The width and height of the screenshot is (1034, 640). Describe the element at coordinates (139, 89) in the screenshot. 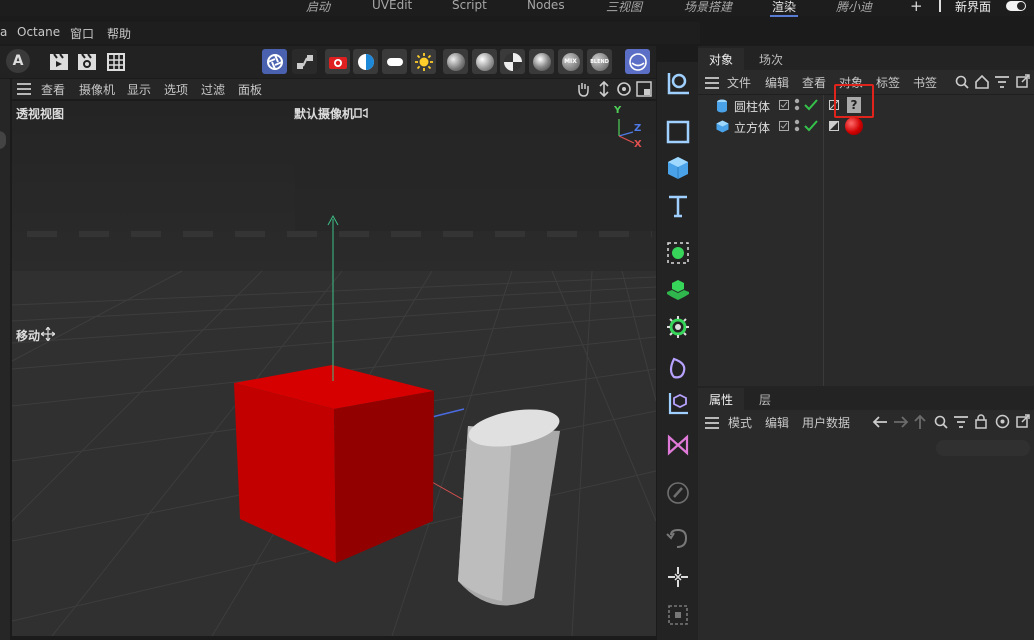

I see `viewport-menu-display: 显示` at that location.